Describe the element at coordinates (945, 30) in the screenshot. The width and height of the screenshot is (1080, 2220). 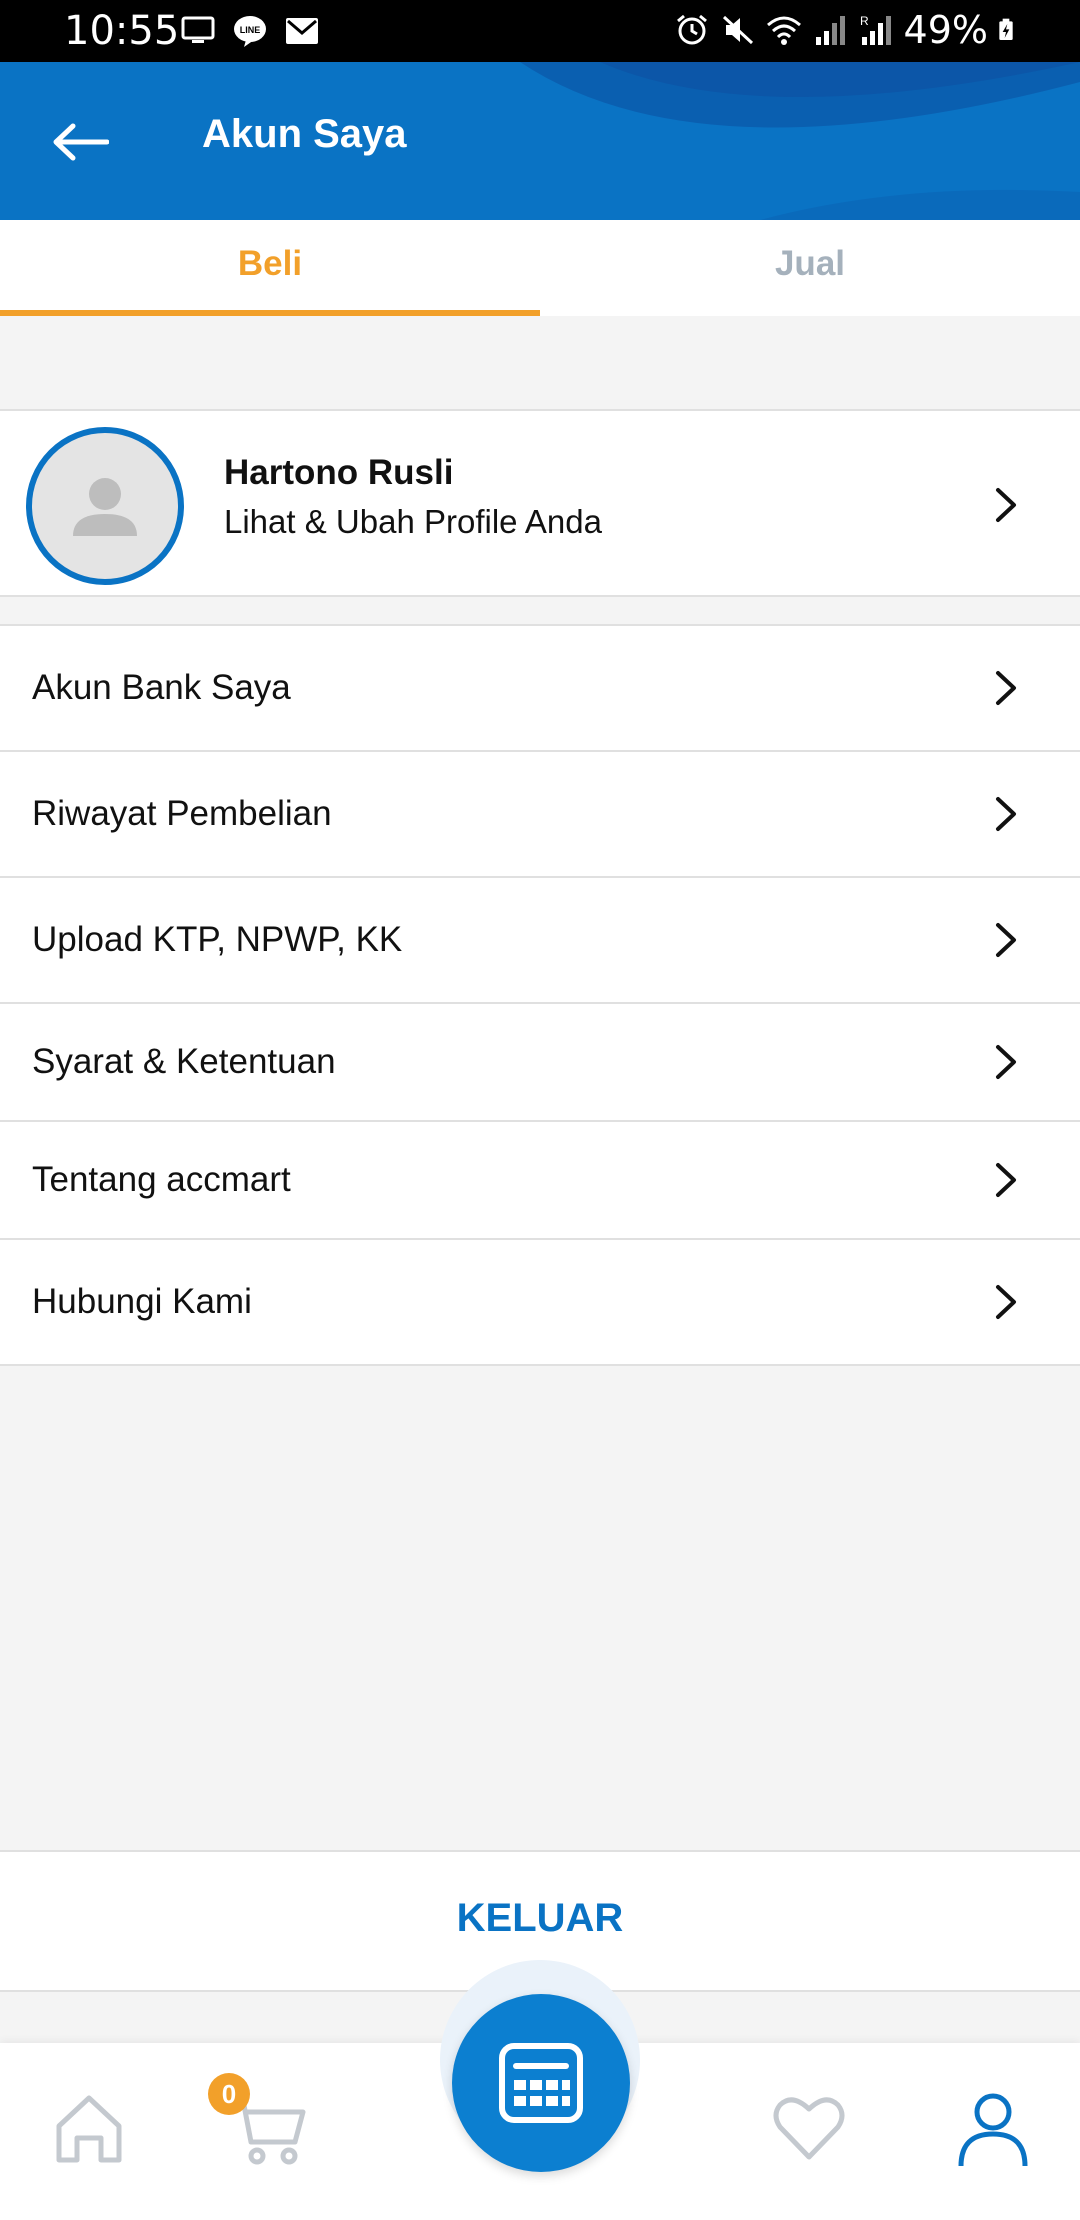
I see `battery-percent: 49%` at that location.